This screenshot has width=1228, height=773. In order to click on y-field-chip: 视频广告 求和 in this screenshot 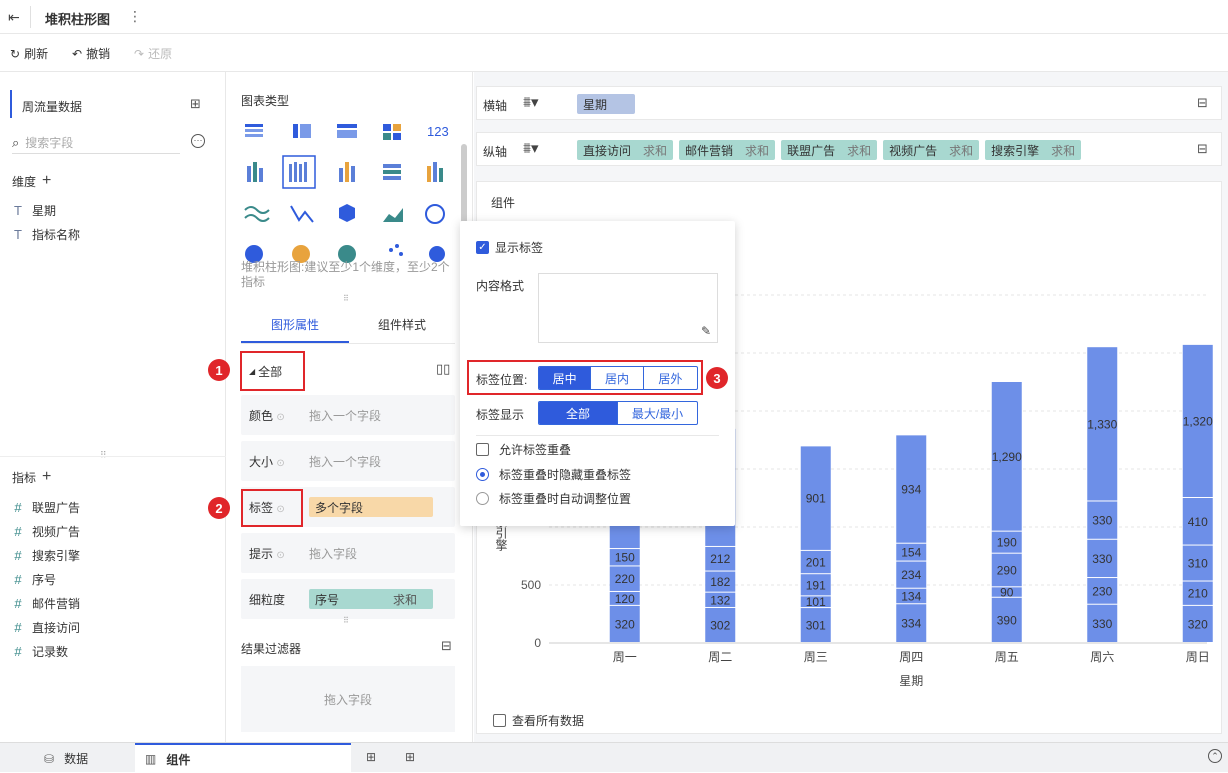, I will do `click(931, 150)`.